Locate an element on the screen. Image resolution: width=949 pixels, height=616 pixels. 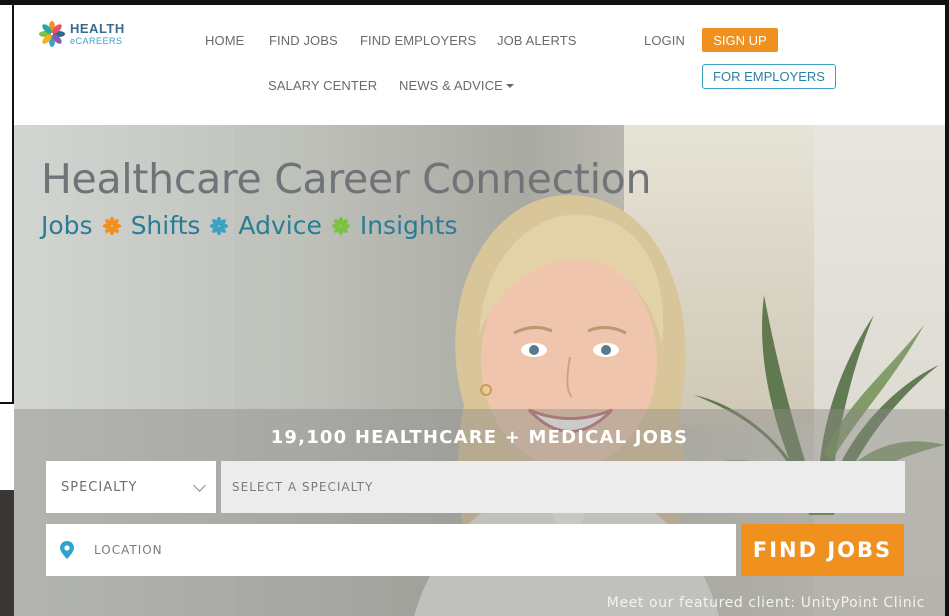
location-placeholder: LOCATION is located at coordinates (128, 550).